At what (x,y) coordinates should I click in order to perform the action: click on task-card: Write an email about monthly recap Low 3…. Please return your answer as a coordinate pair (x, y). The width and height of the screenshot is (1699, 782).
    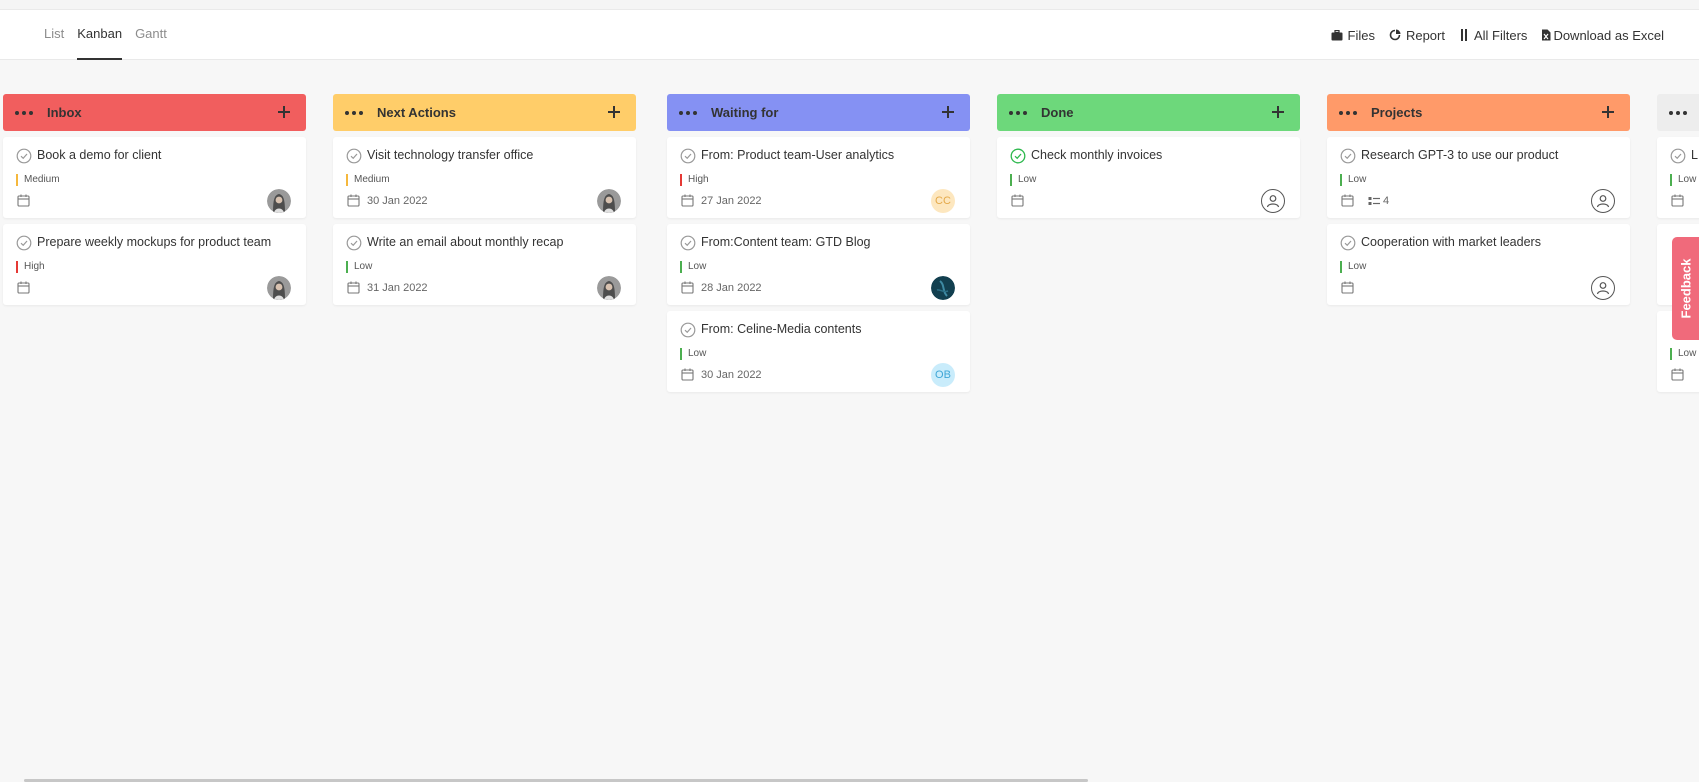
    Looking at the image, I should click on (484, 264).